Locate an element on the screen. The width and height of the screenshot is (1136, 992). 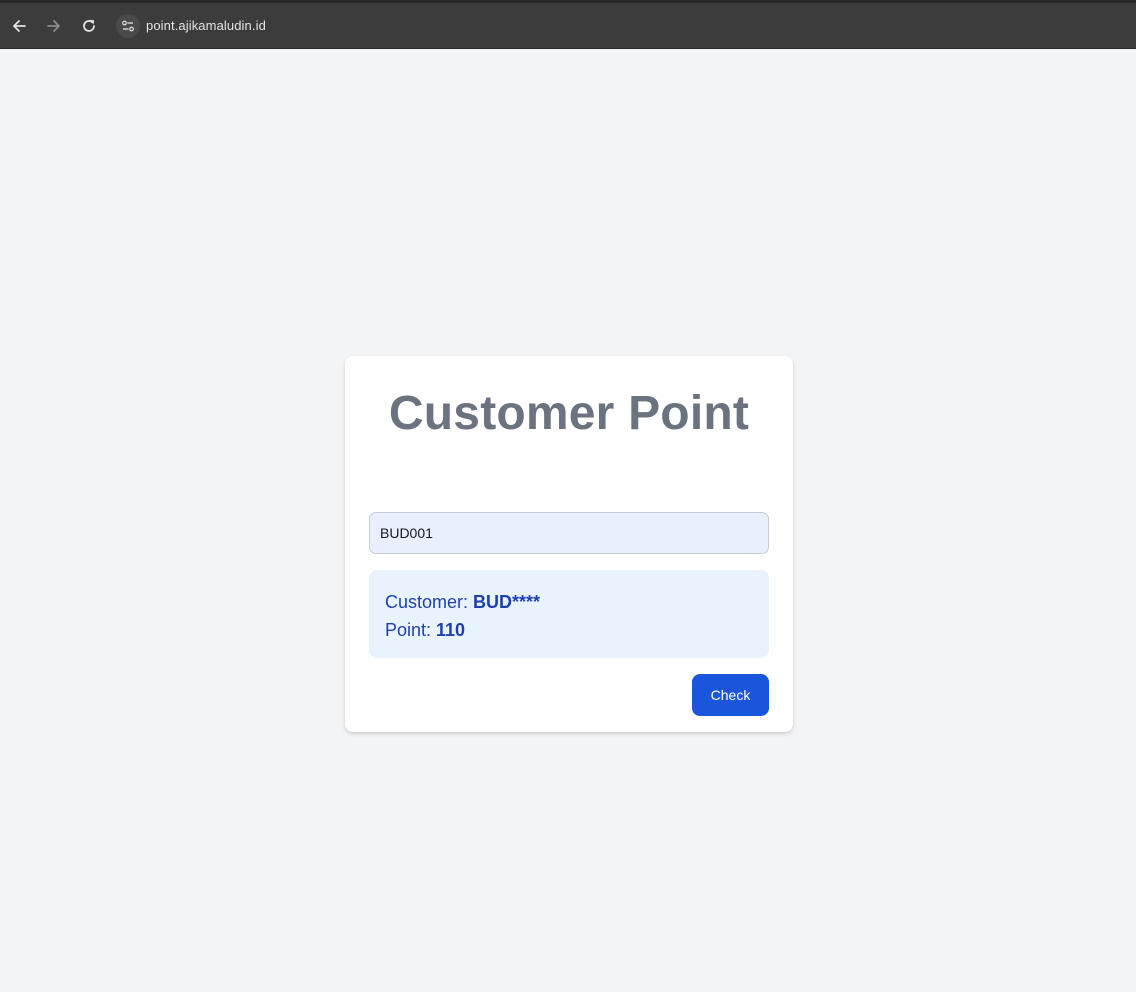
site-settings-icon is located at coordinates (128, 25).